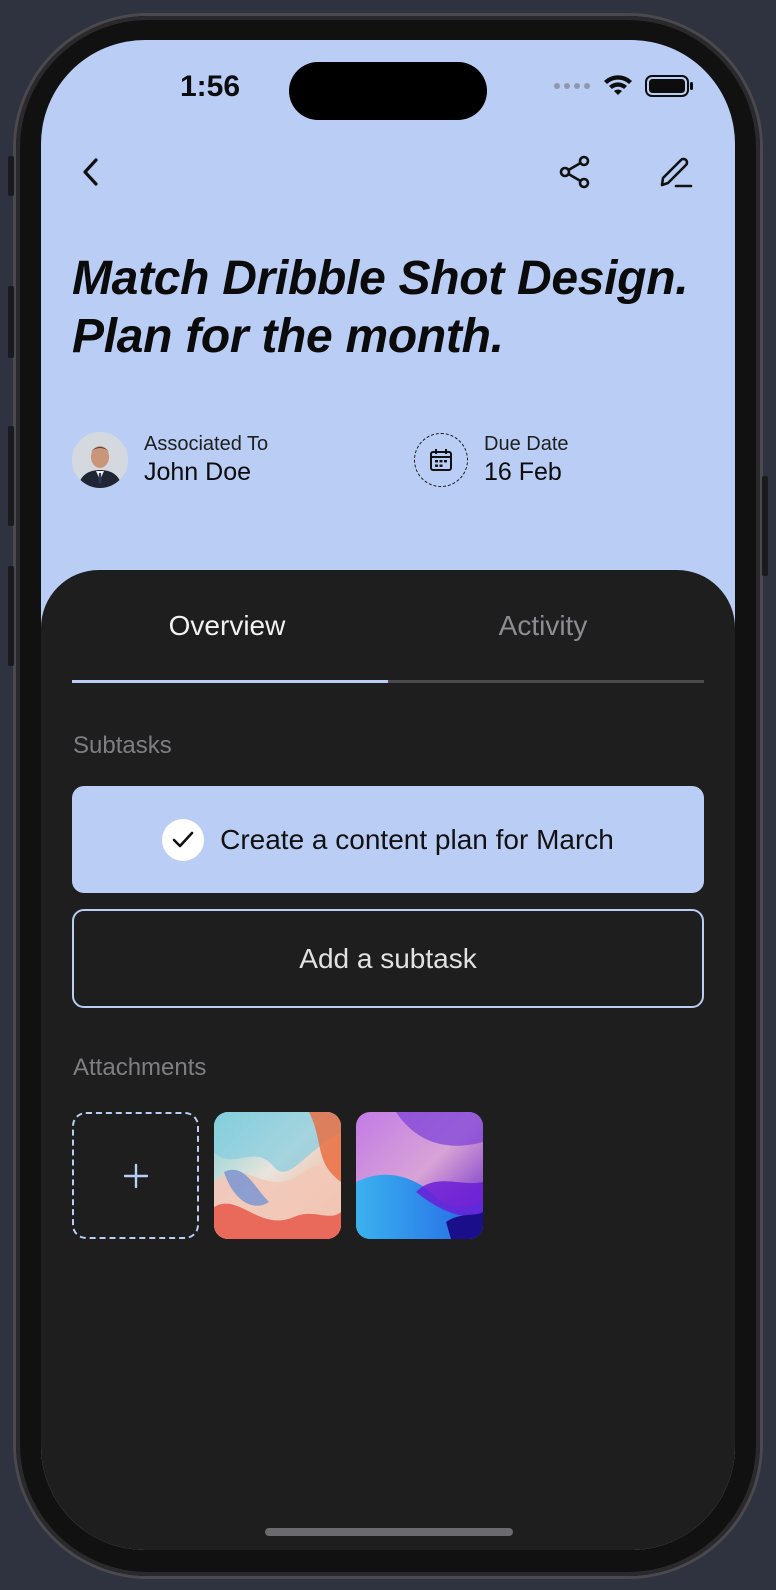  I want to click on abstract-pastel-swirl-image, so click(277, 1175).